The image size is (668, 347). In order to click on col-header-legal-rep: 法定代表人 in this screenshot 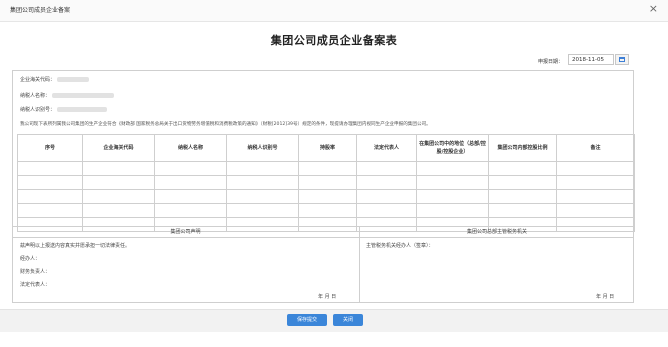, I will do `click(386, 148)`.